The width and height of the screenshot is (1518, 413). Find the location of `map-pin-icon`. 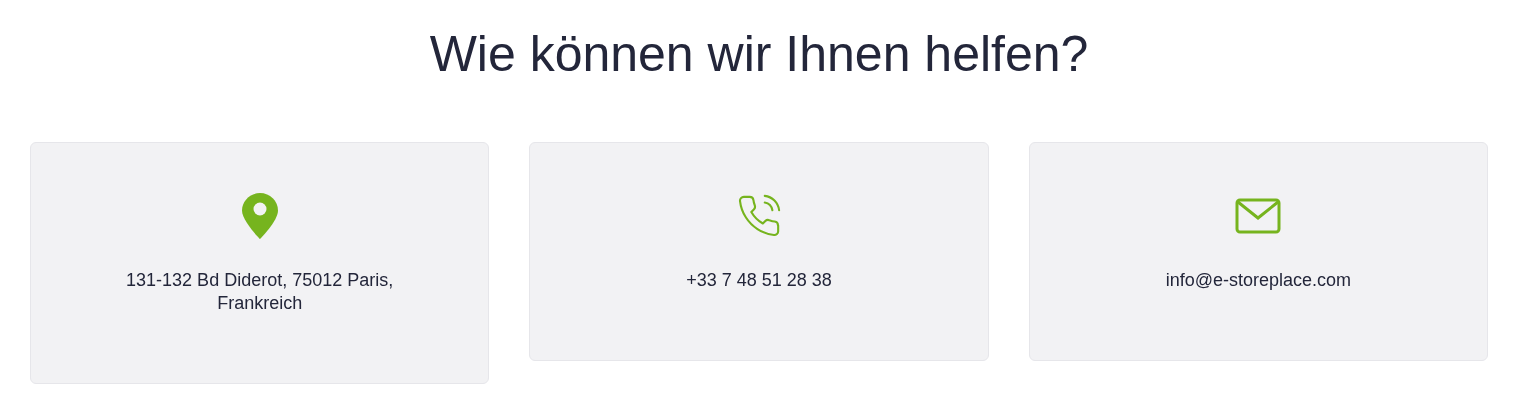

map-pin-icon is located at coordinates (259, 216).